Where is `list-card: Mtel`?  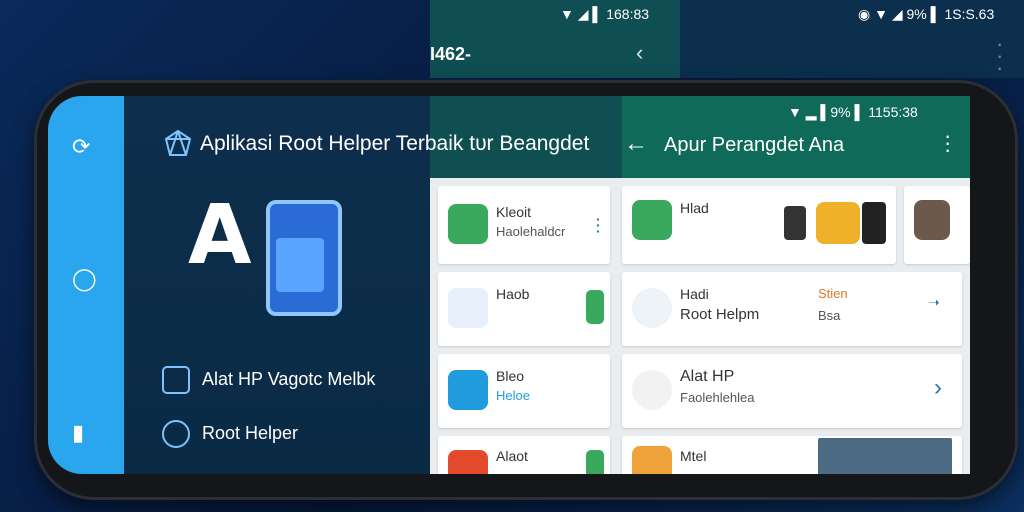 list-card: Mtel is located at coordinates (792, 455).